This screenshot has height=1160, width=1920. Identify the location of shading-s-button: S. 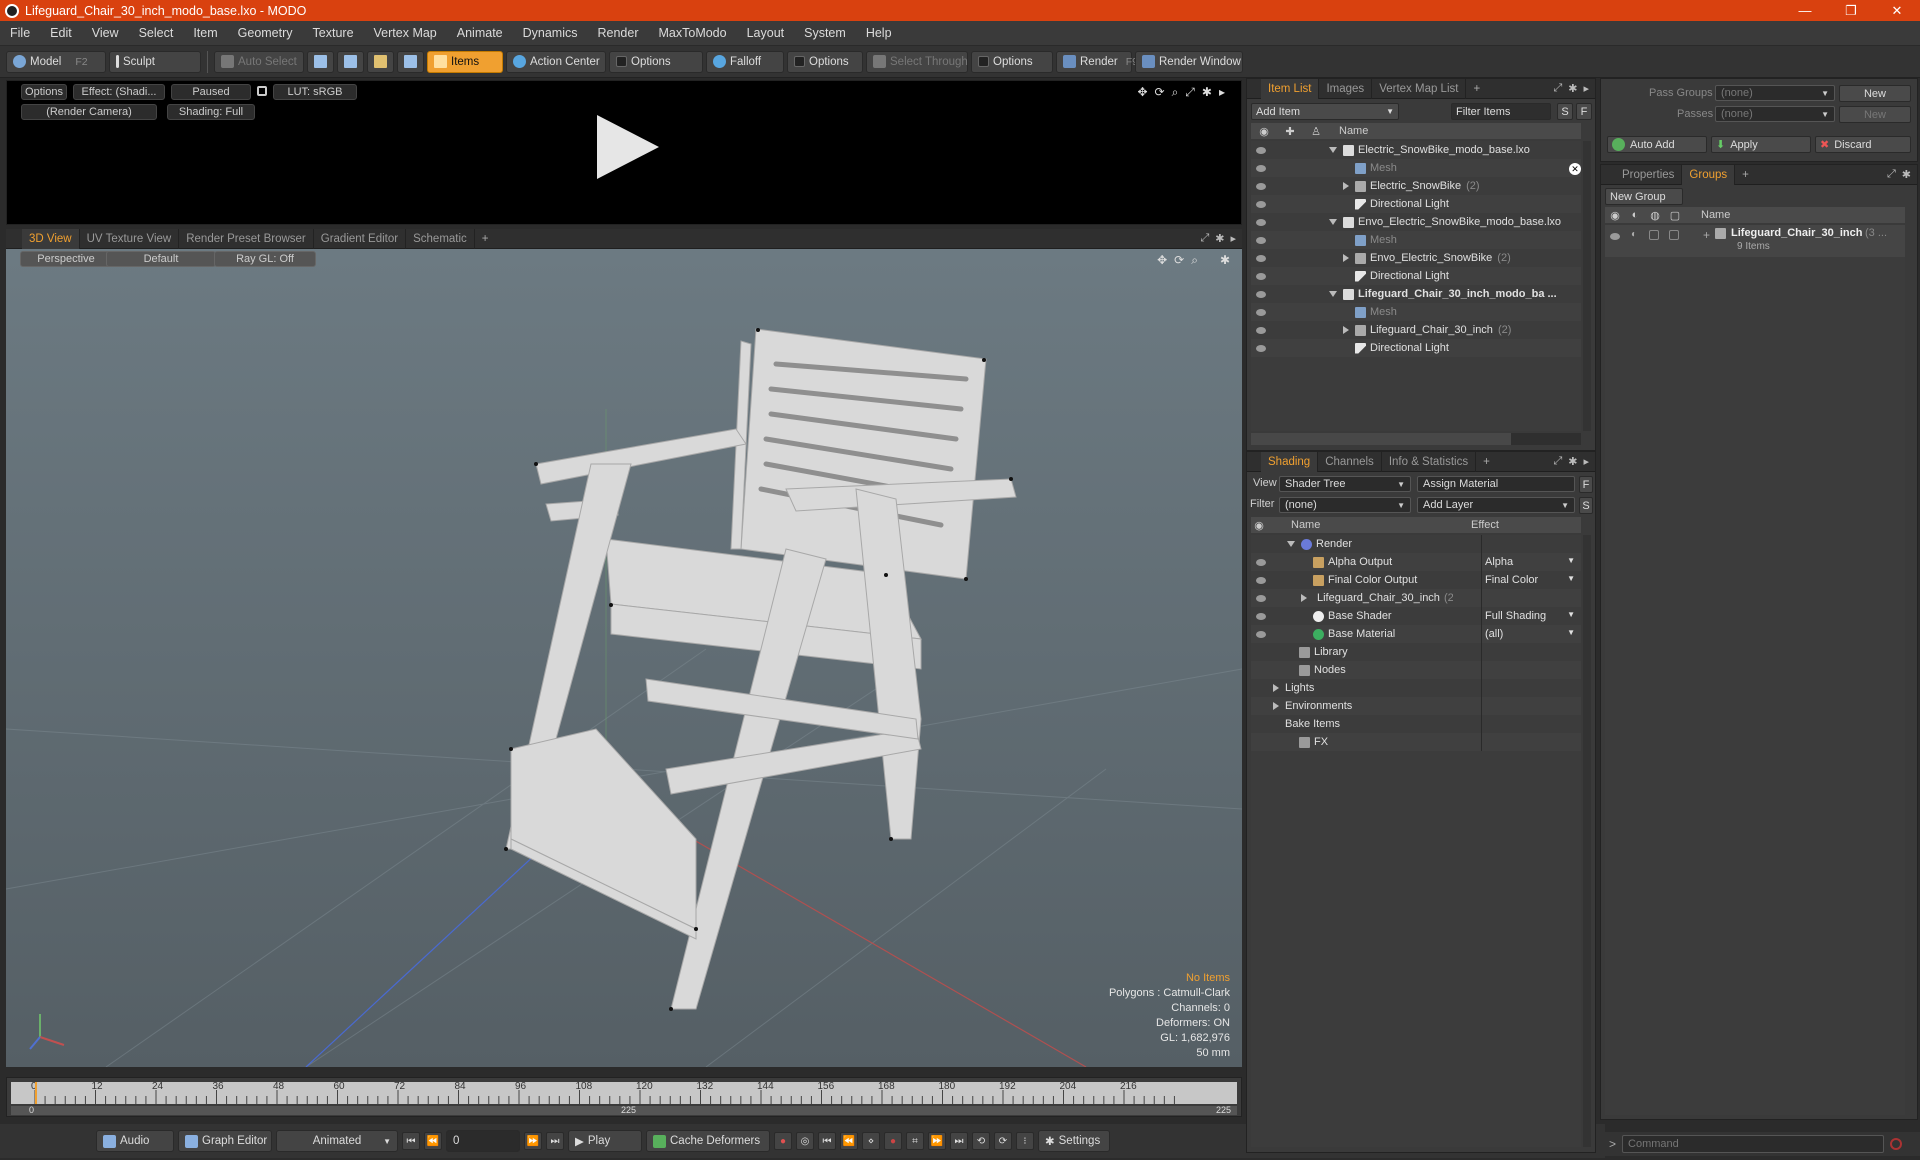
(1586, 505).